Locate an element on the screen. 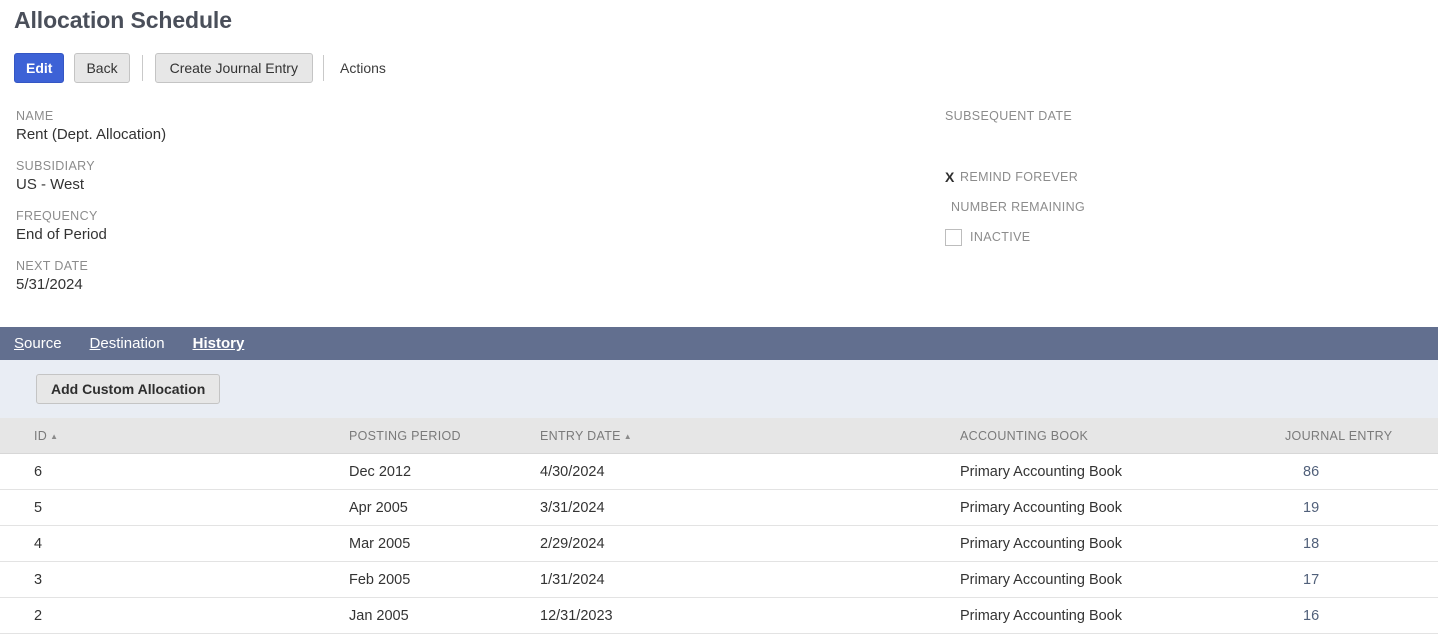 The height and width of the screenshot is (635, 1438). field-subsidiary-value: US - West is located at coordinates (50, 184).